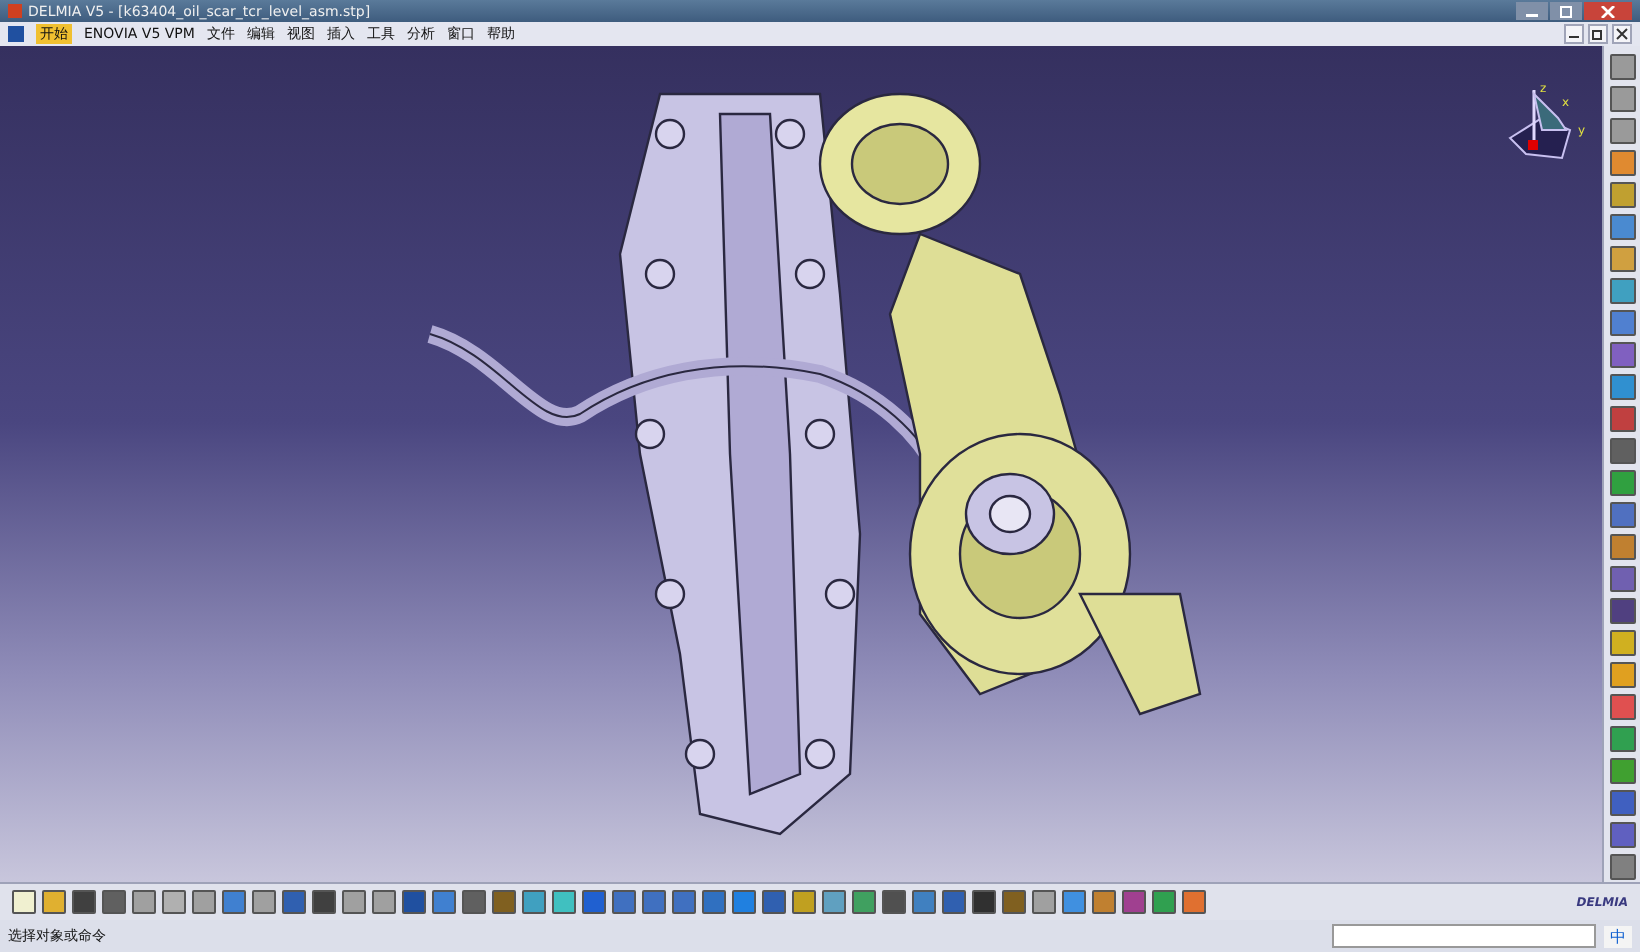  I want to click on command-field, so click(1464, 936).